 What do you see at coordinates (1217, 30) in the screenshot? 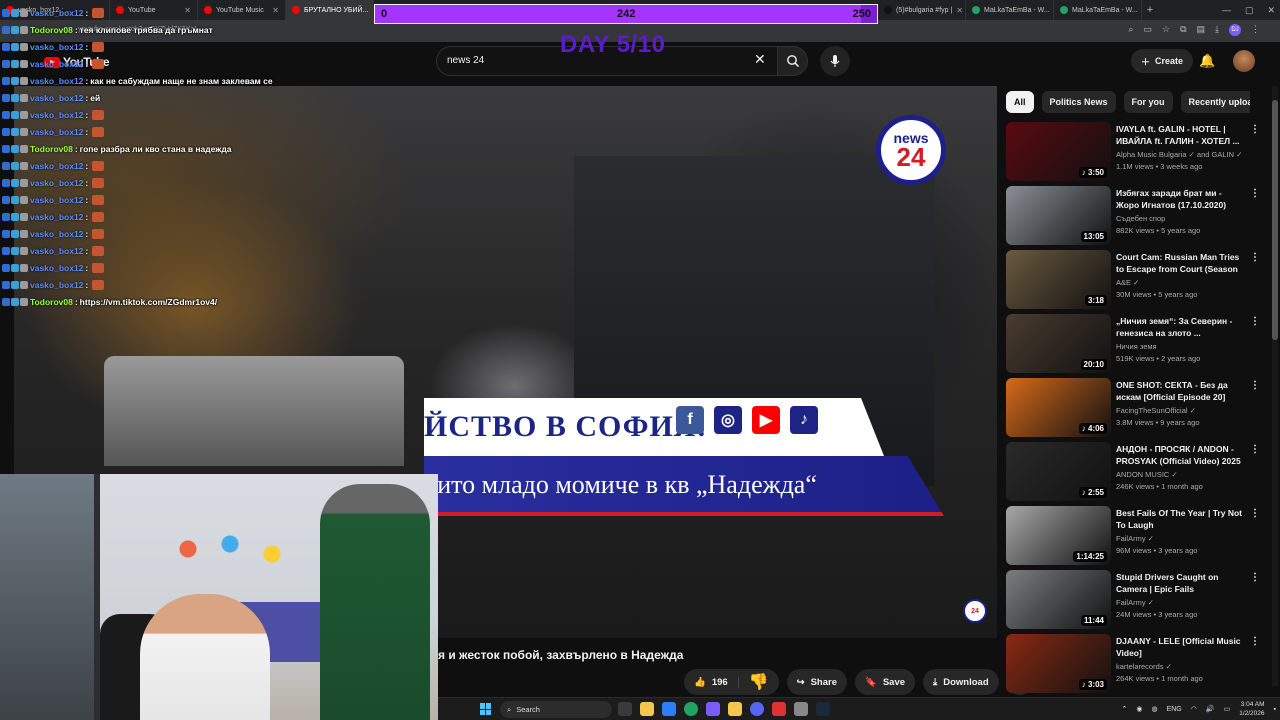
I see `download-tray-icon: ⤓` at bounding box center [1217, 30].